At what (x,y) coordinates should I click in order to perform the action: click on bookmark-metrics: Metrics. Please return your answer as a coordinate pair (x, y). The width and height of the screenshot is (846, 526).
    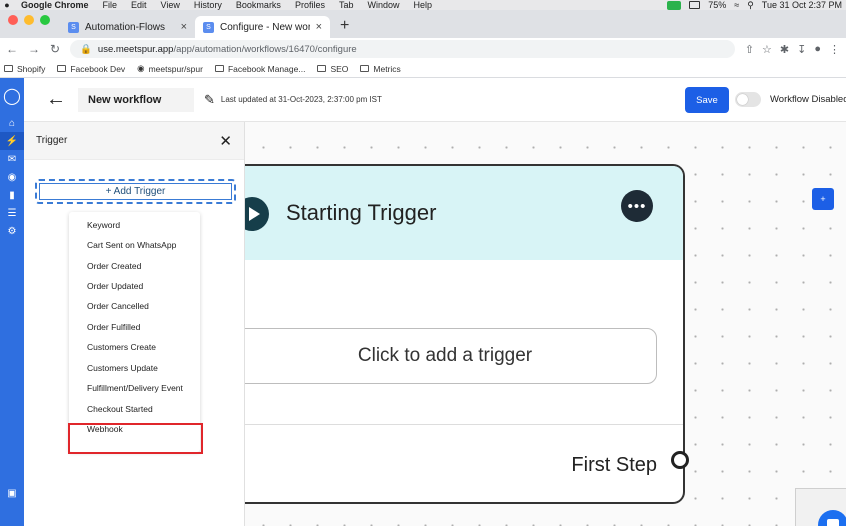
    Looking at the image, I should click on (380, 68).